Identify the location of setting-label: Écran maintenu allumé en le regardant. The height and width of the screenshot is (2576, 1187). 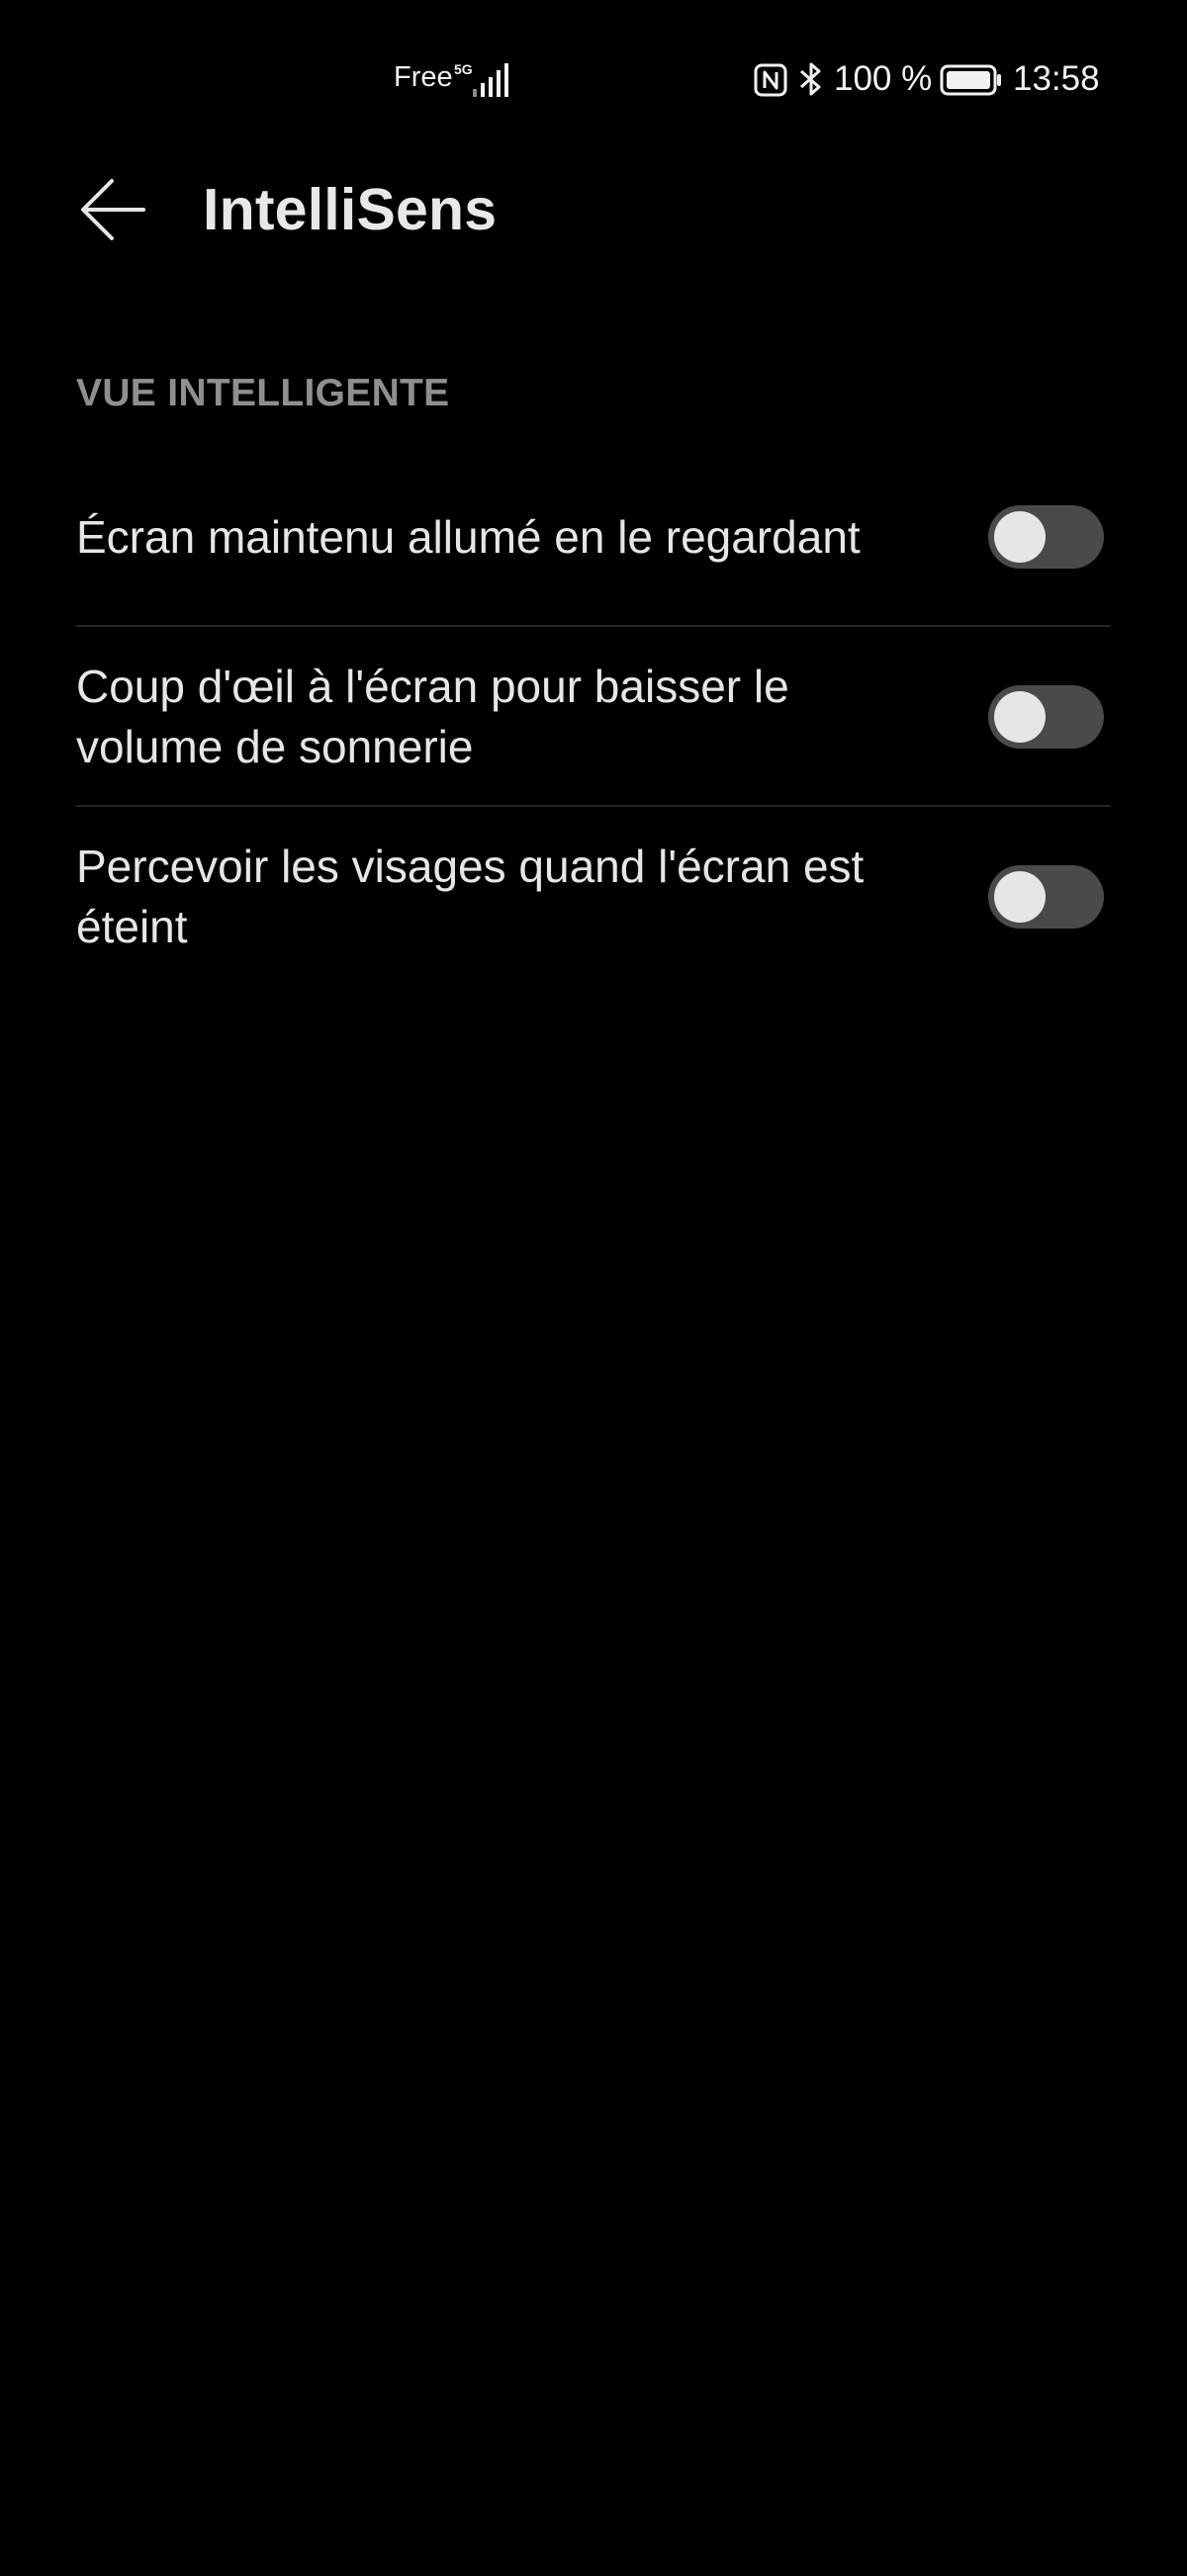
(468, 536).